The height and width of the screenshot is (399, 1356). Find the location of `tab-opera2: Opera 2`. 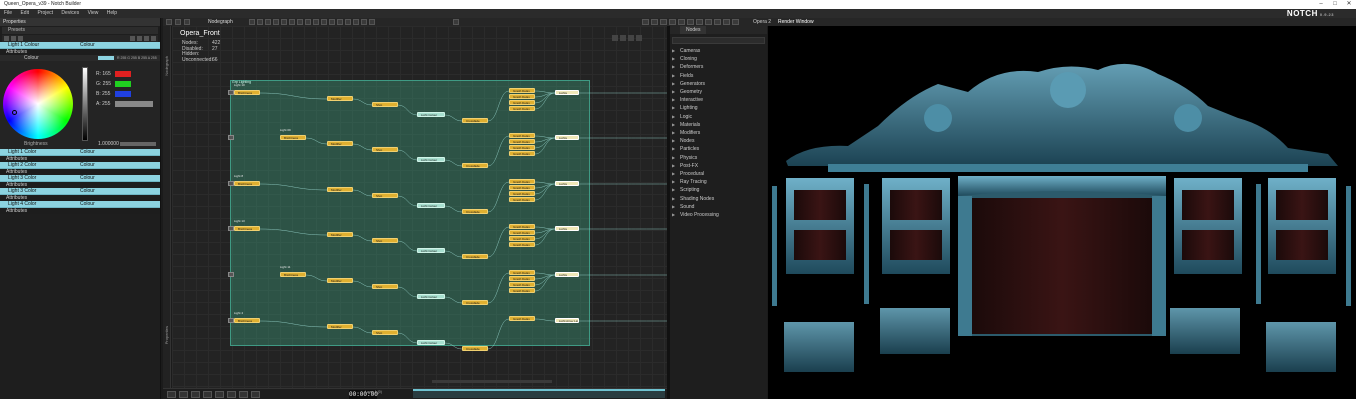

tab-opera2: Opera 2 is located at coordinates (762, 22).